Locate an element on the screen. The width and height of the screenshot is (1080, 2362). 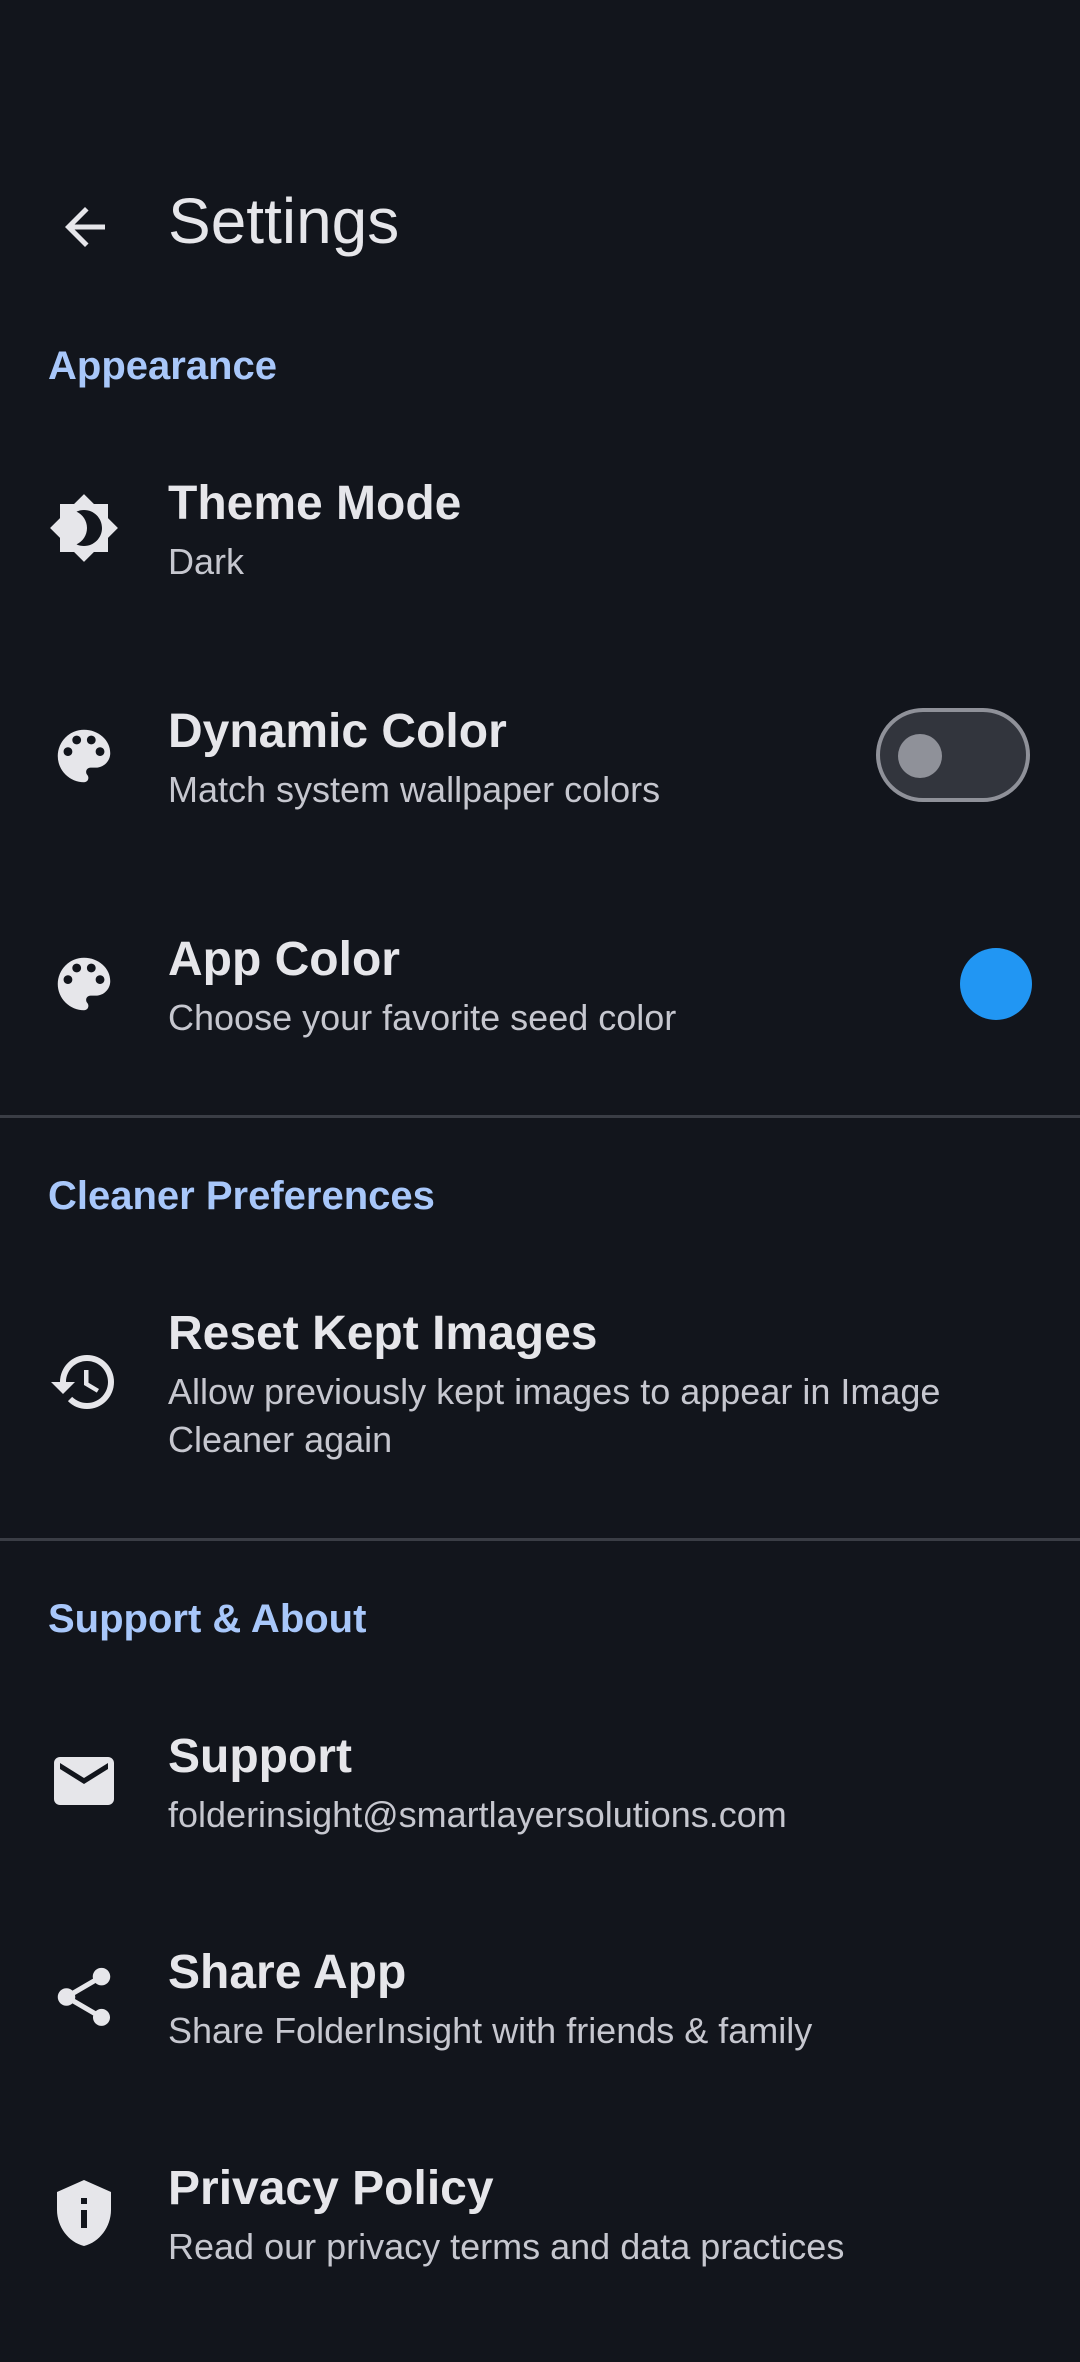
section-header-support-about: Support & About is located at coordinates (207, 1619).